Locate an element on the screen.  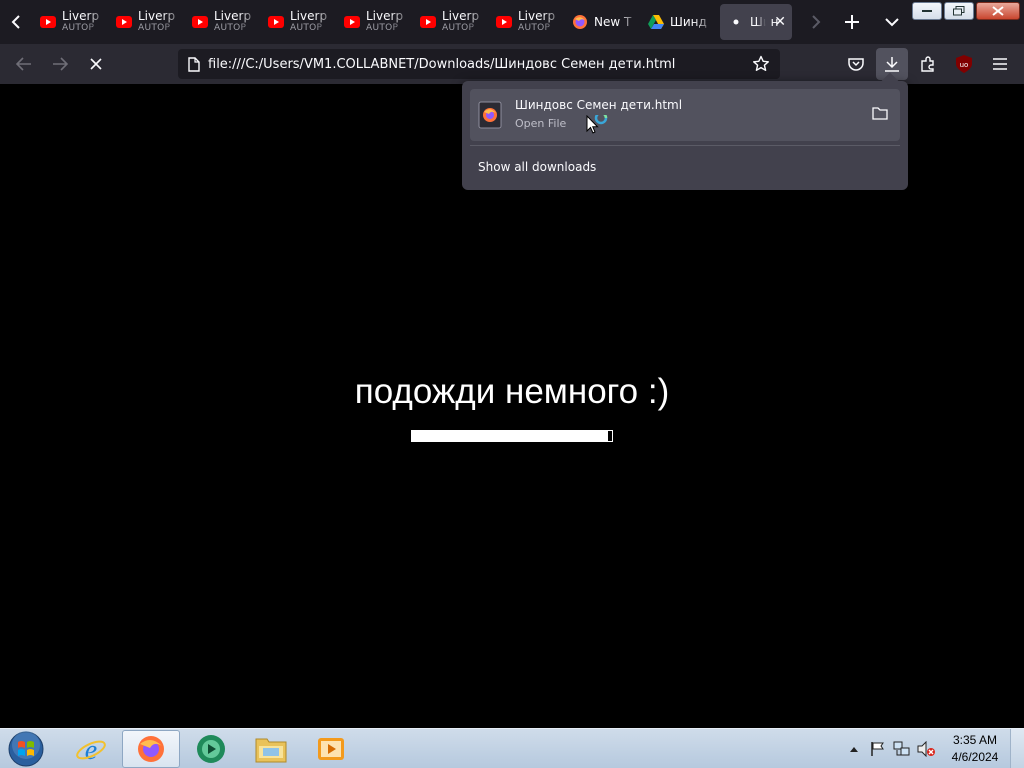
tab-scroll-right-button is located at coordinates (816, 22).